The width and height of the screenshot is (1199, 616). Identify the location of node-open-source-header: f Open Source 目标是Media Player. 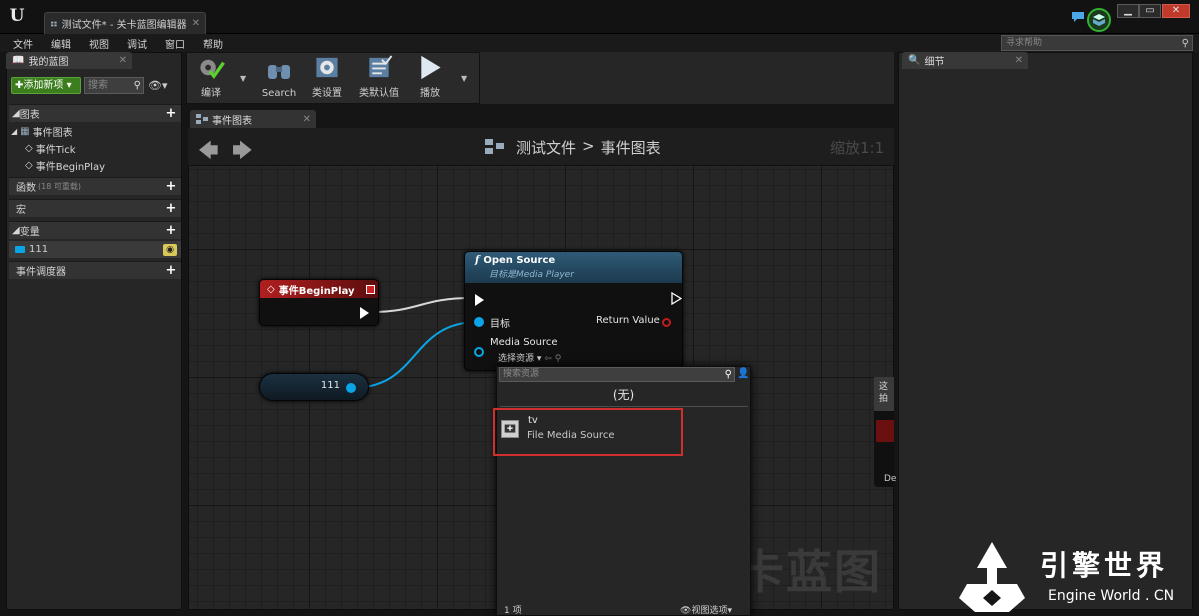
(573, 267).